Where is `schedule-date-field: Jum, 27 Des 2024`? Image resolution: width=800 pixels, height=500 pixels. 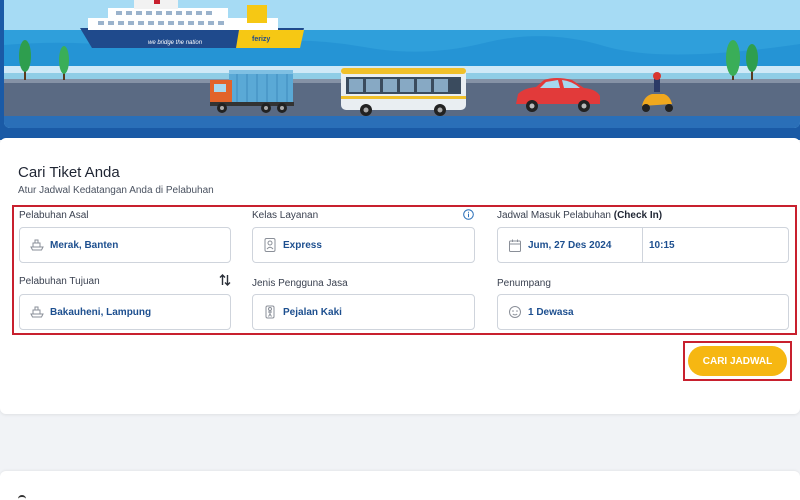
schedule-date-field: Jum, 27 Des 2024 is located at coordinates (570, 245).